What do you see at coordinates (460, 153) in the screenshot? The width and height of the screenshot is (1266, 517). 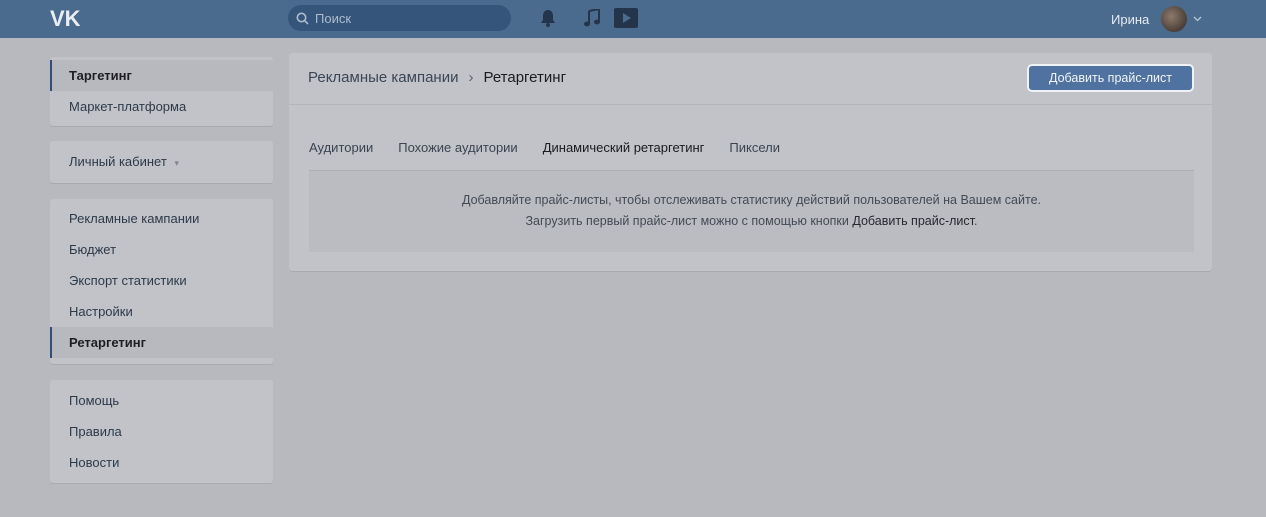 I see `tab-lookalike-audiences: Похожие аудитории` at bounding box center [460, 153].